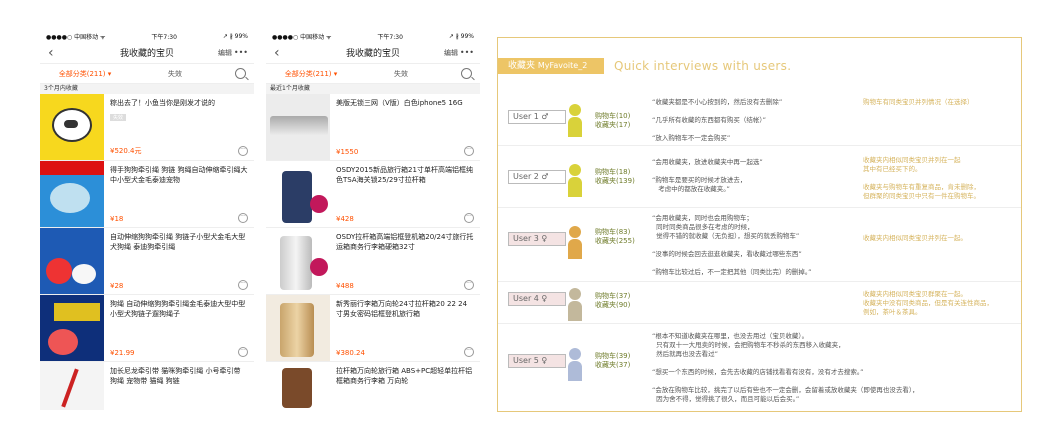  I want to click on invalid-badge: 失效, so click(118, 117).